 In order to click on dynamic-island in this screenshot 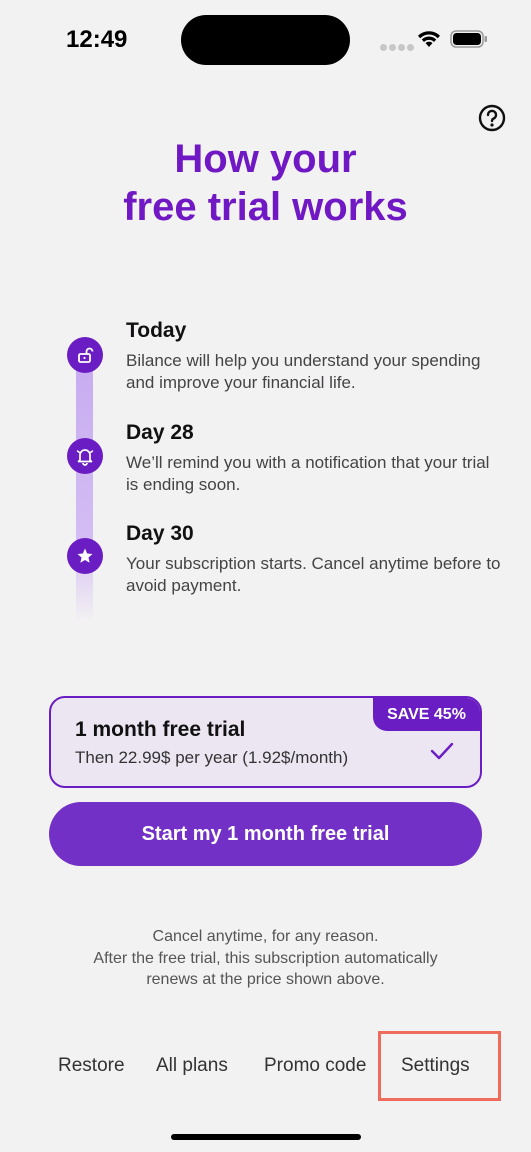, I will do `click(265, 40)`.